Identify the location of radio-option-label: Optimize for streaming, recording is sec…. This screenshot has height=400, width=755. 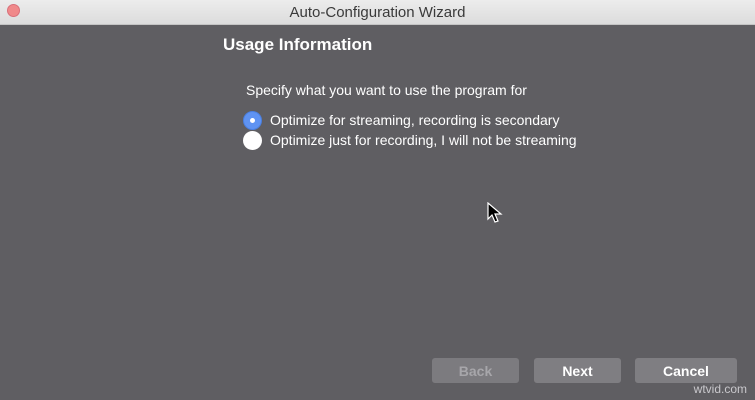
(415, 120).